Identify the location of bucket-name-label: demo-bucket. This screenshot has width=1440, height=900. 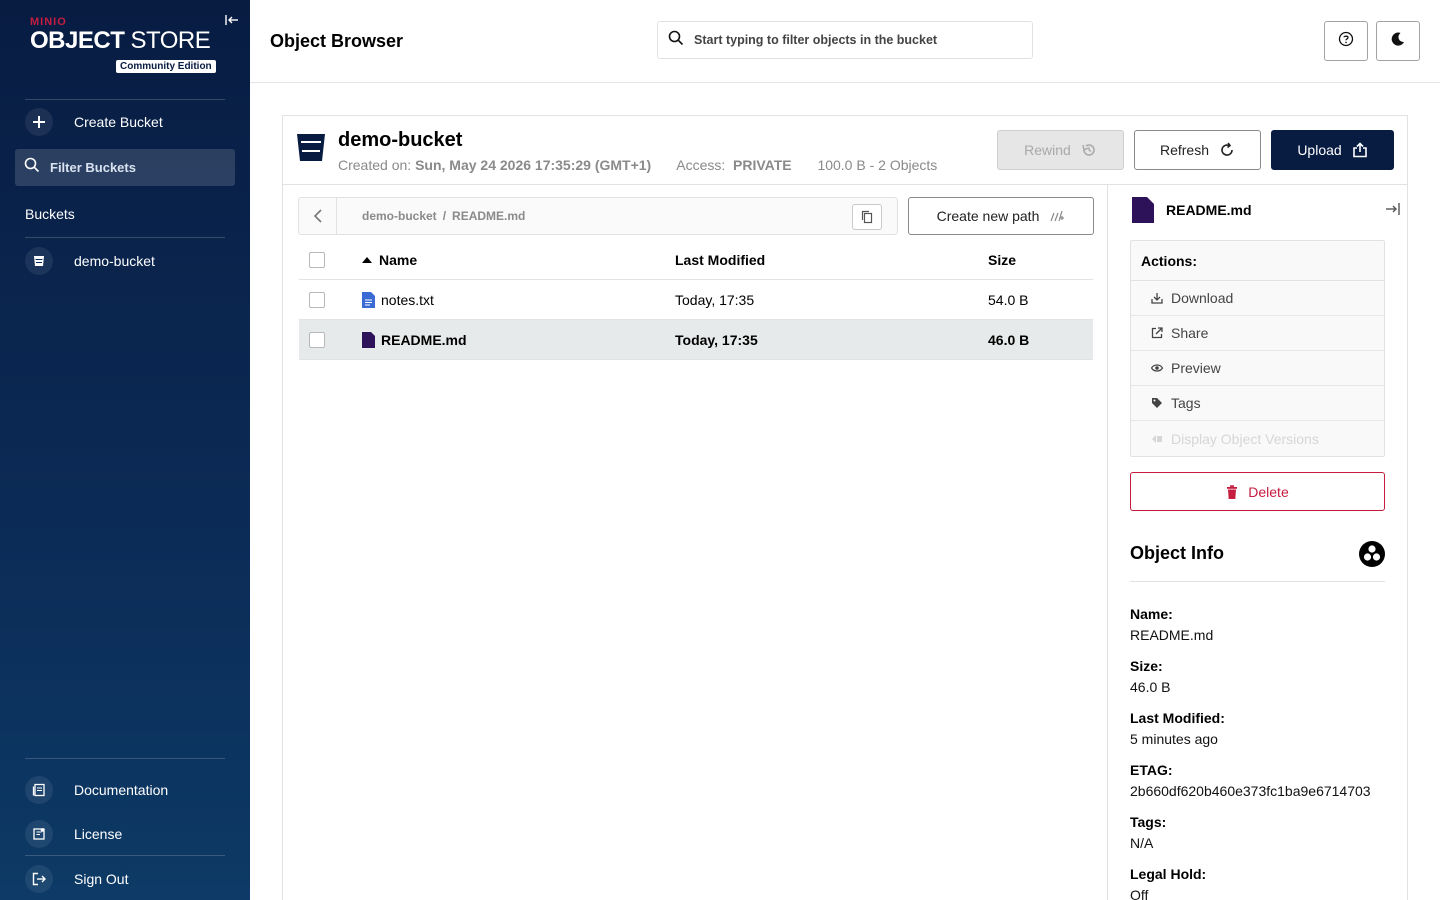
(114, 261).